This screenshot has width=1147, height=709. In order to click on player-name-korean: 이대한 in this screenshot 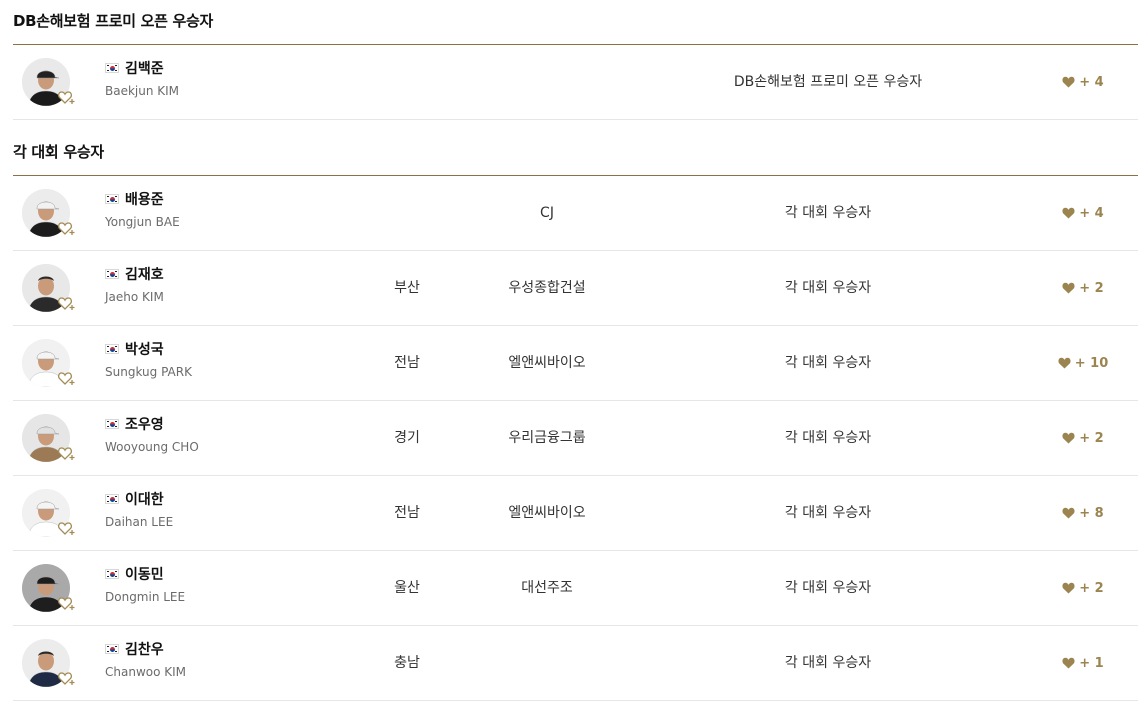, I will do `click(144, 499)`.